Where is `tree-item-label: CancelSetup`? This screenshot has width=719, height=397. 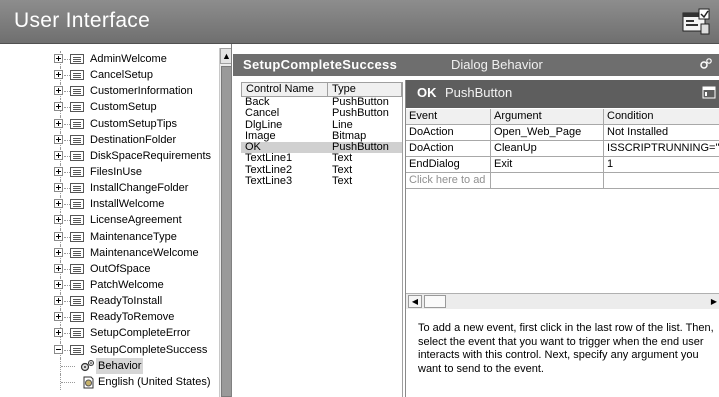 tree-item-label: CancelSetup is located at coordinates (121, 75).